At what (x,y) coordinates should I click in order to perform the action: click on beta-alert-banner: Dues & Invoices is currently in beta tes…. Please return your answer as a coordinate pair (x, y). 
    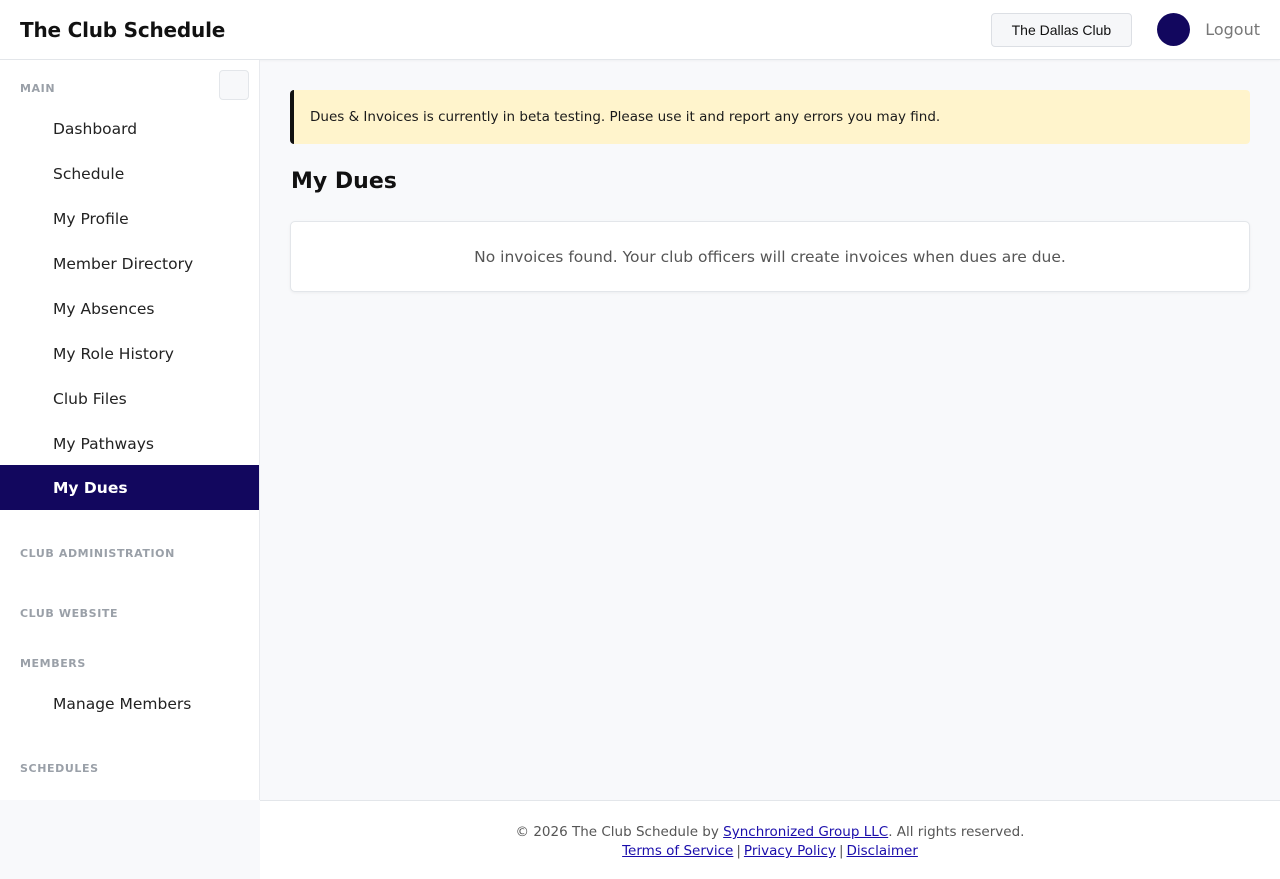
    Looking at the image, I should click on (770, 117).